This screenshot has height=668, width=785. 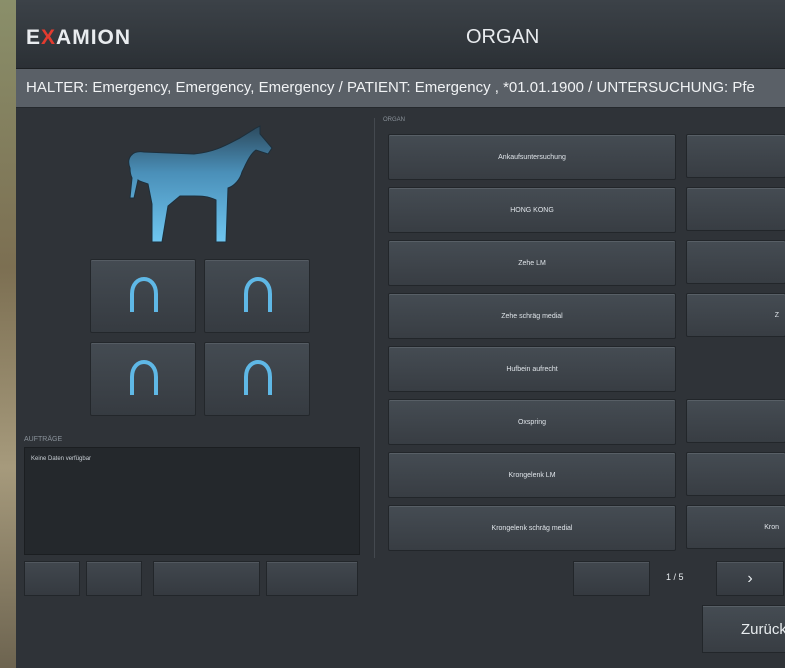 What do you see at coordinates (532, 316) in the screenshot?
I see `organ-button: Zehe schräg medial` at bounding box center [532, 316].